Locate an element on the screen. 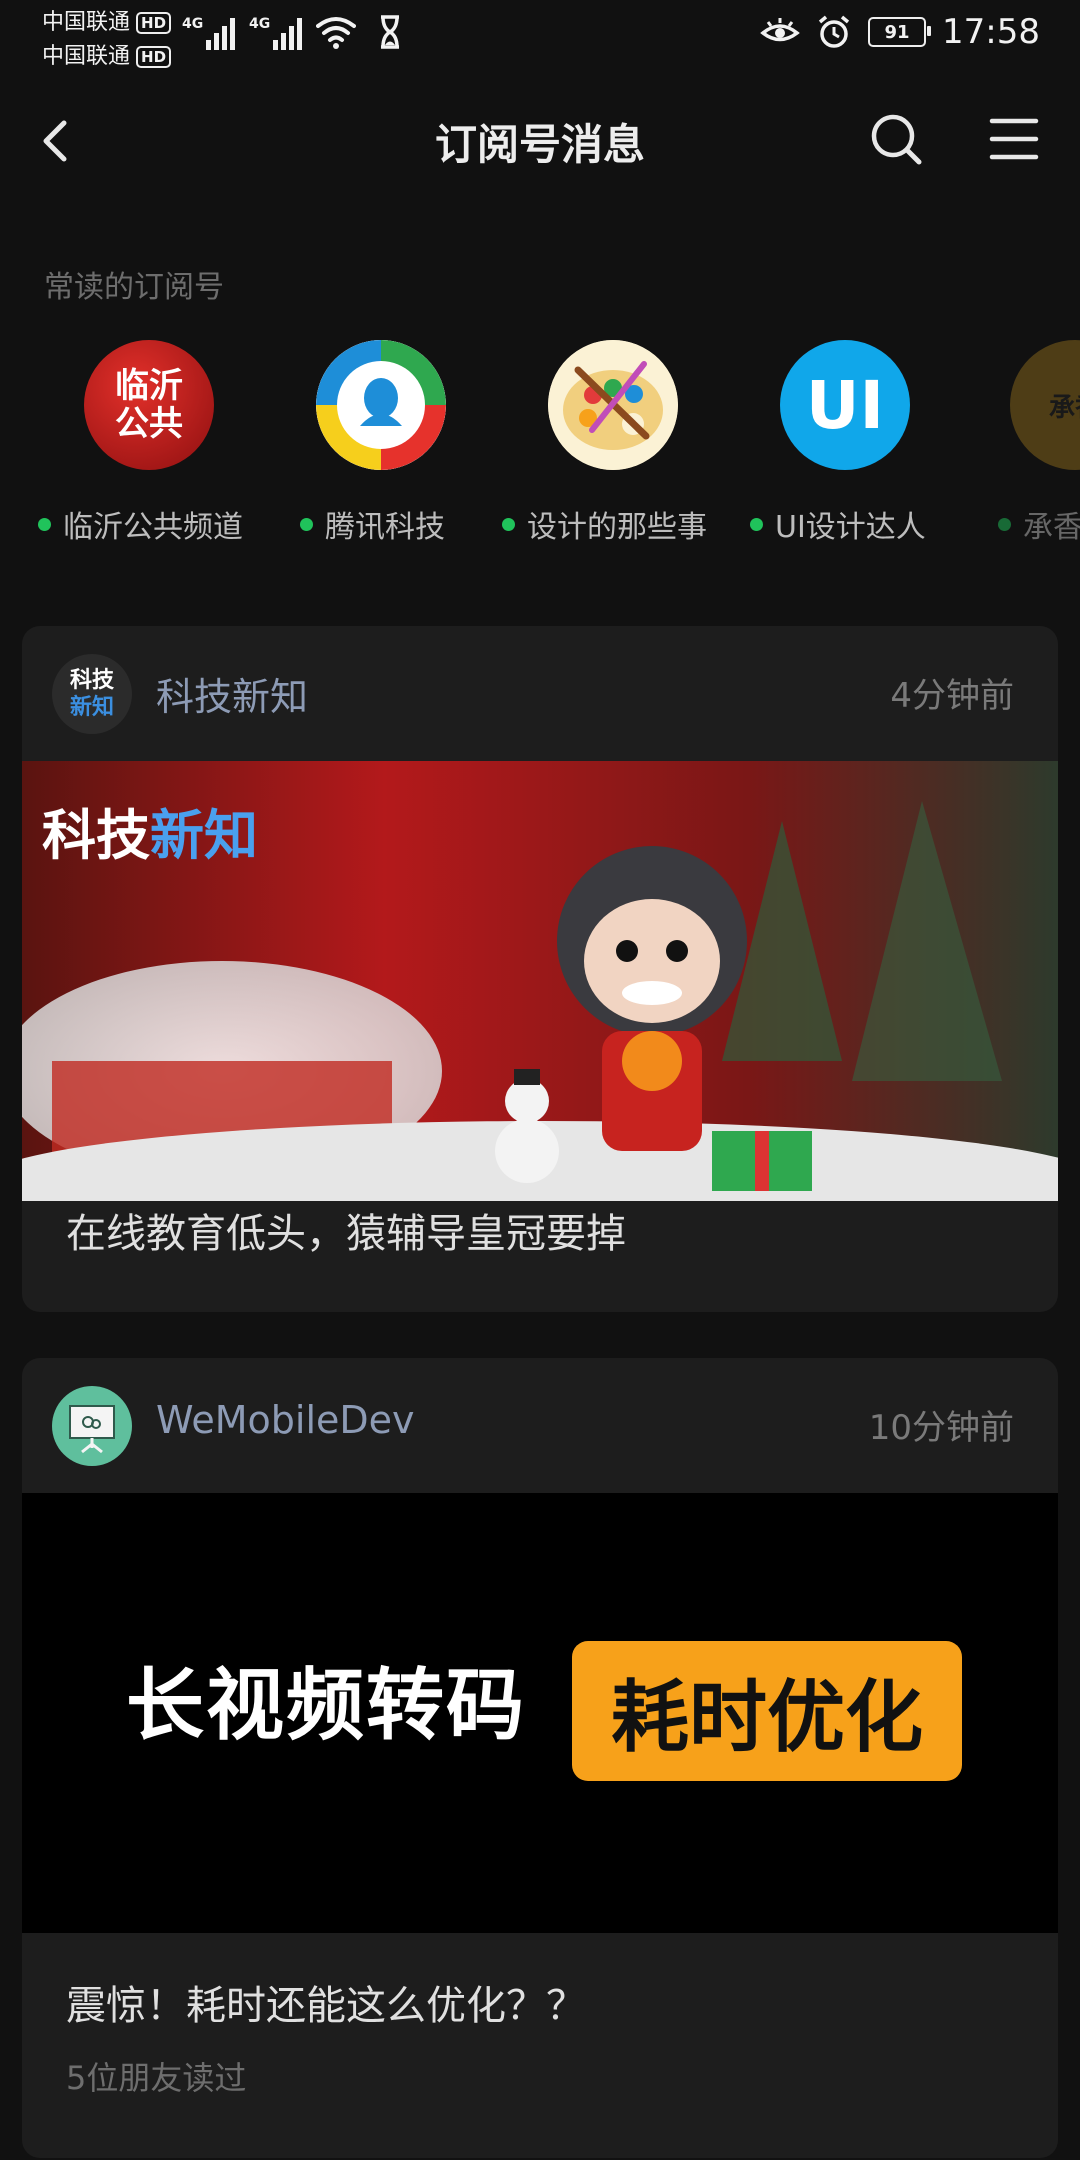 Image resolution: width=1080 pixels, height=2160 pixels. account-label: 设计的那些事 is located at coordinates (604, 524).